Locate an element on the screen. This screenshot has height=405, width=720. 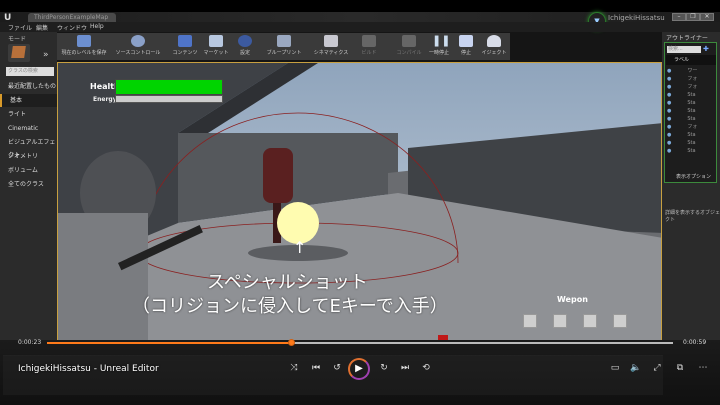
user-name: IchigekiHissatsu is located at coordinates (636, 18).